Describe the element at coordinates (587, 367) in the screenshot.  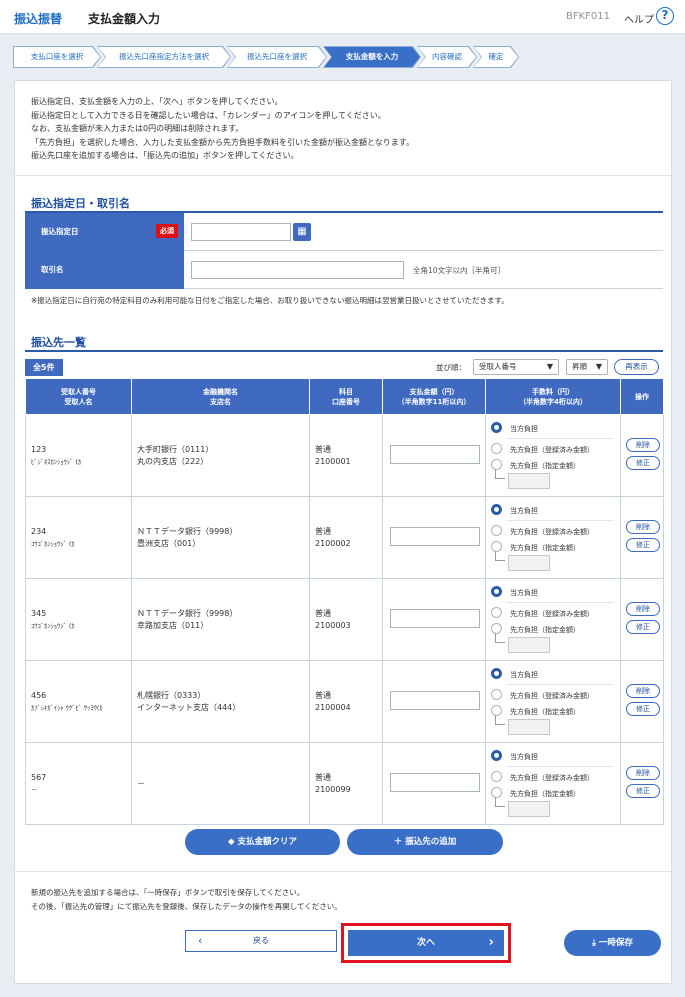
I see `sort-order-select: 昇順 ▼` at that location.